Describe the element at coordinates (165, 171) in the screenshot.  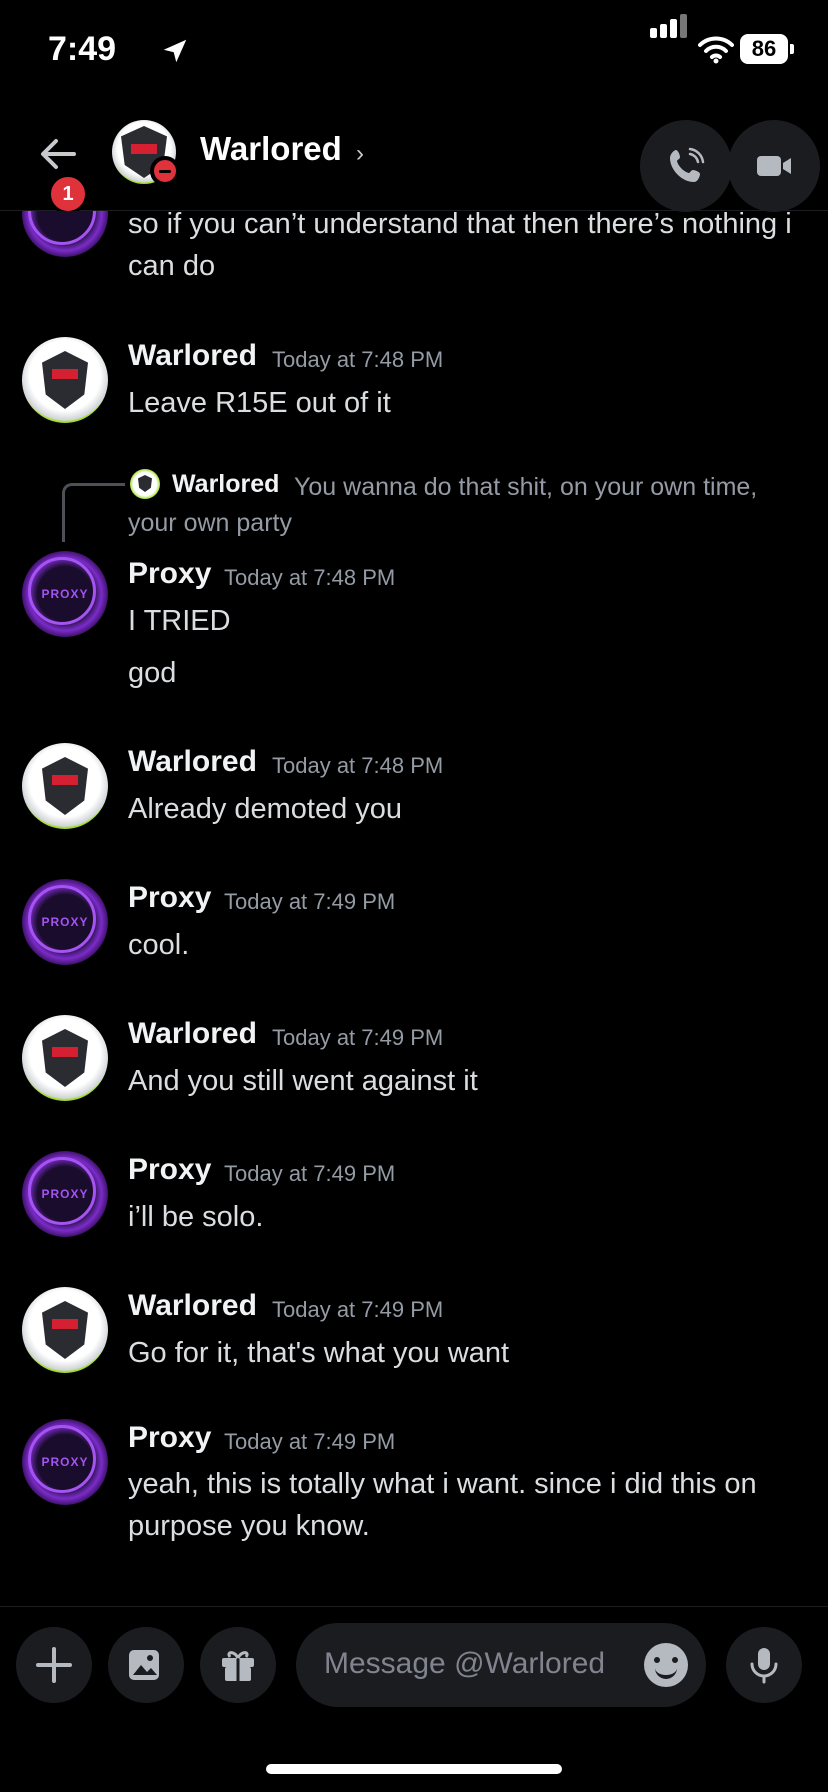
I see `dnd-status-icon` at that location.